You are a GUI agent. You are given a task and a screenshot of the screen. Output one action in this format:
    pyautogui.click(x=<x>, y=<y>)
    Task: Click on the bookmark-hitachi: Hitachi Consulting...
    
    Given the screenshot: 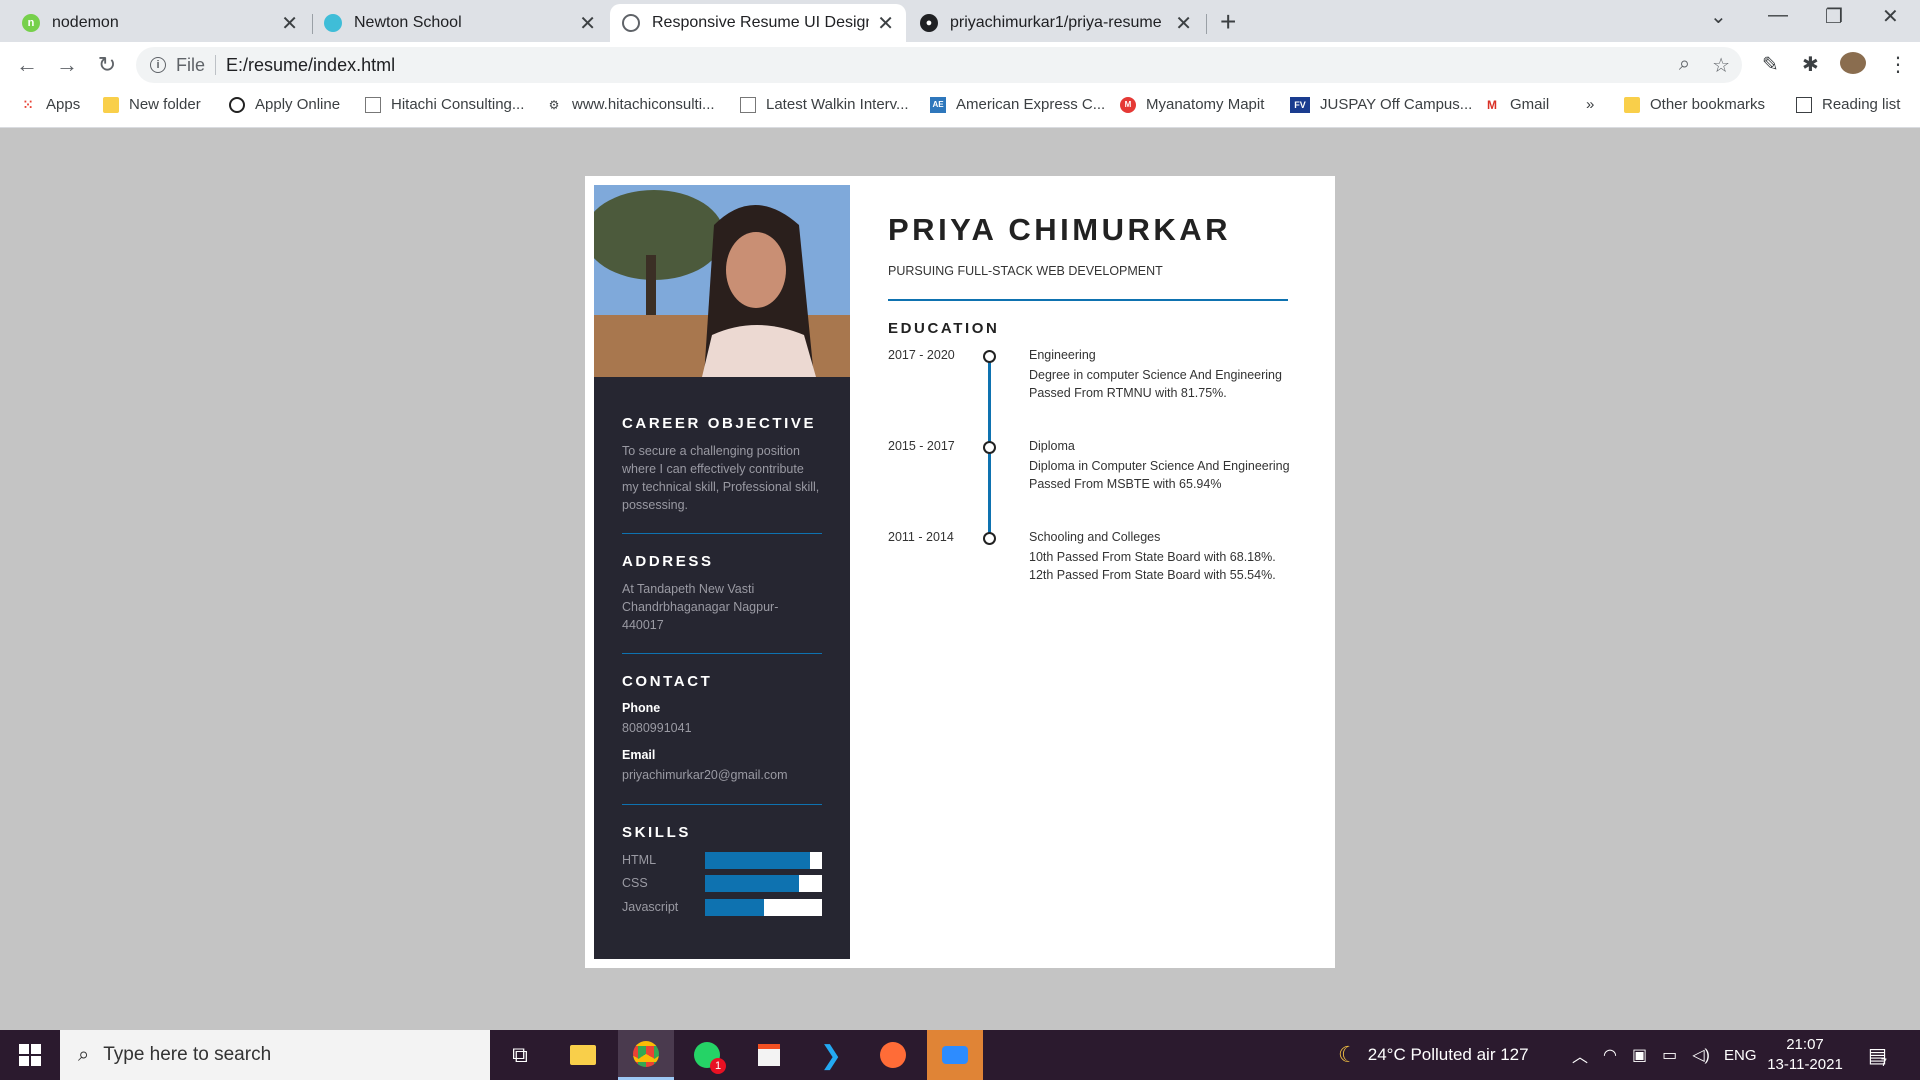 What is the action you would take?
    pyautogui.click(x=444, y=104)
    